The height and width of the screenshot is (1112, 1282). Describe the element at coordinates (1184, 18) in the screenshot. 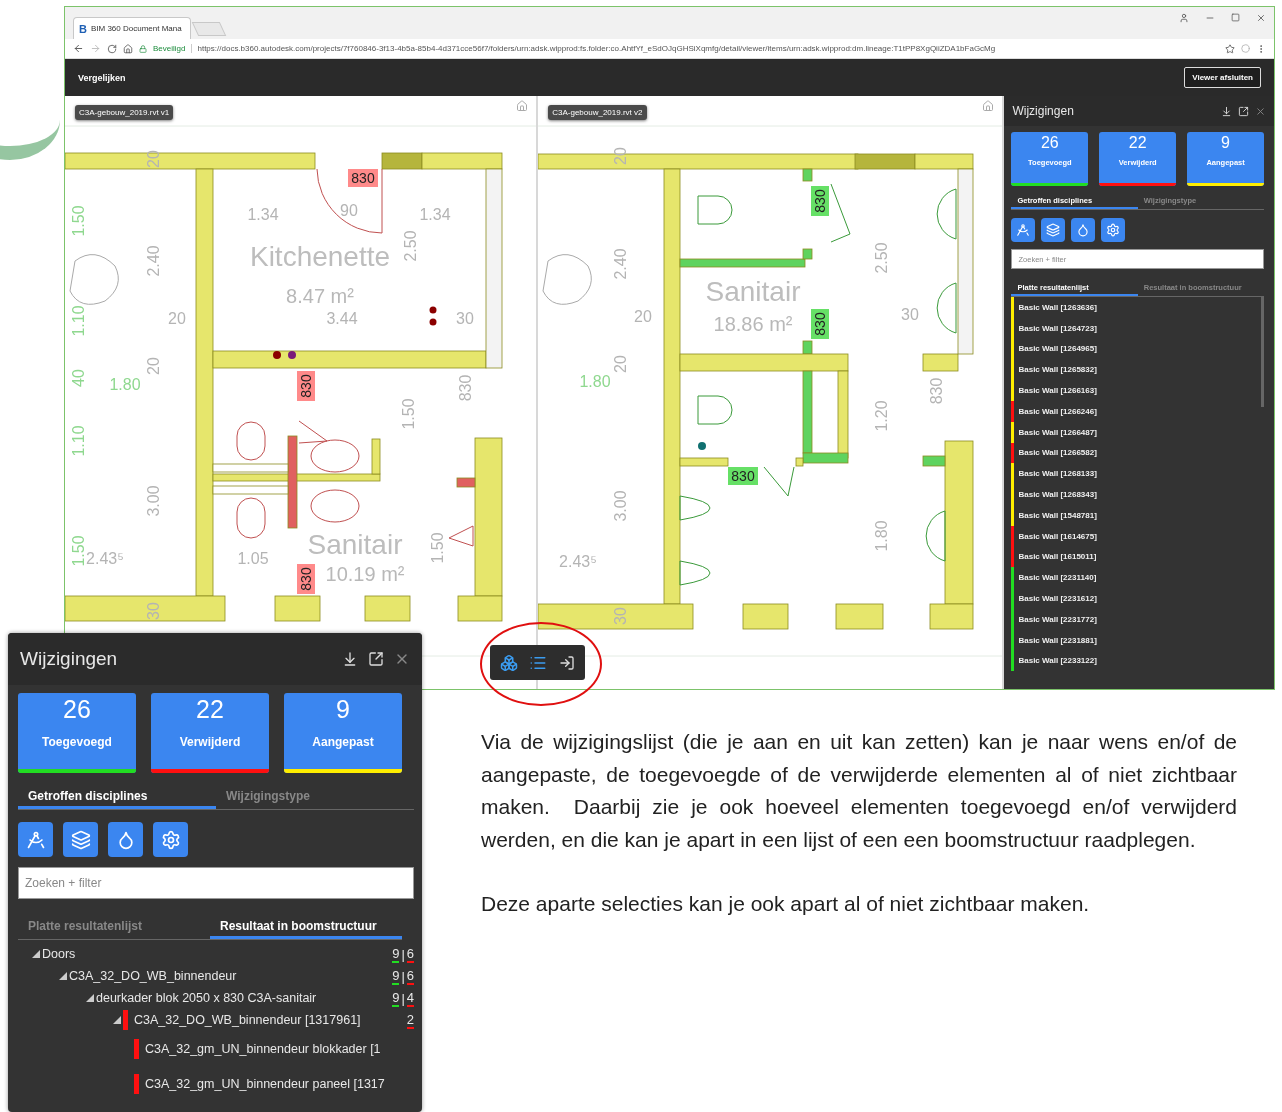

I see `user-icon` at that location.